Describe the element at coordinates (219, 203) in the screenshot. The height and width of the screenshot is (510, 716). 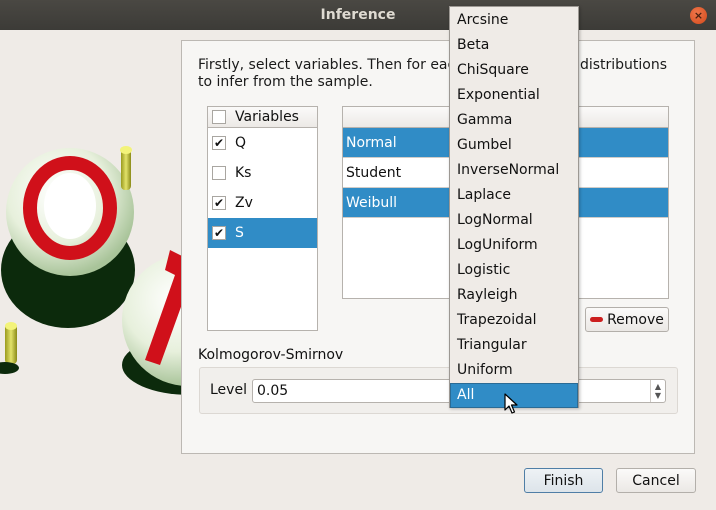
I see `variable-checkbox-zv: ✔` at that location.